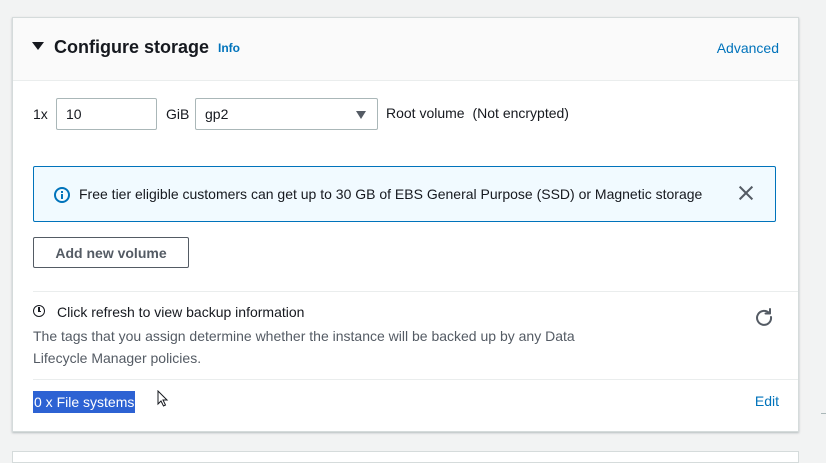 The image size is (826, 463). Describe the element at coordinates (39, 311) in the screenshot. I see `clock-icon` at that location.